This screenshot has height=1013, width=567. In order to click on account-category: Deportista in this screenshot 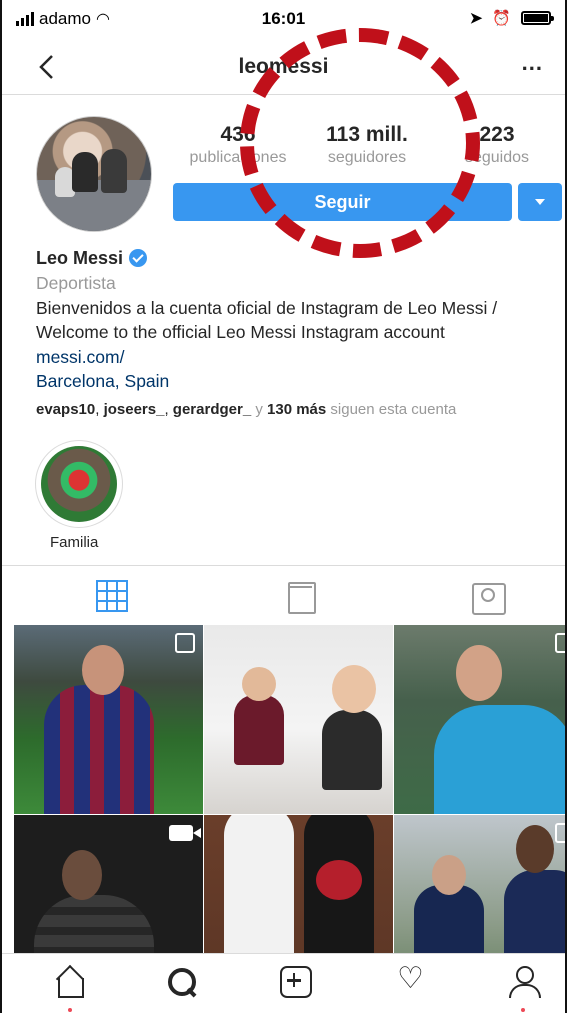, I will do `click(76, 283)`.